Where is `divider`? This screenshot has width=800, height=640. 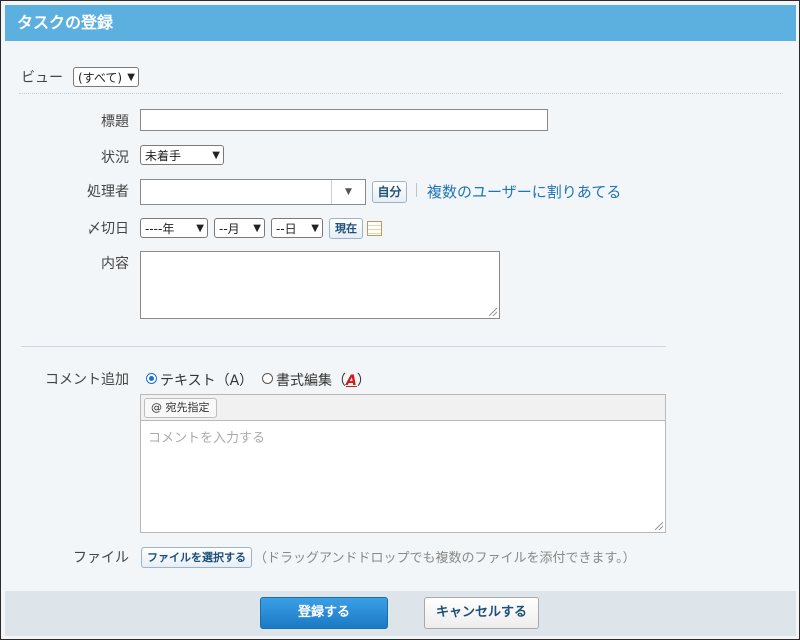 divider is located at coordinates (401, 93).